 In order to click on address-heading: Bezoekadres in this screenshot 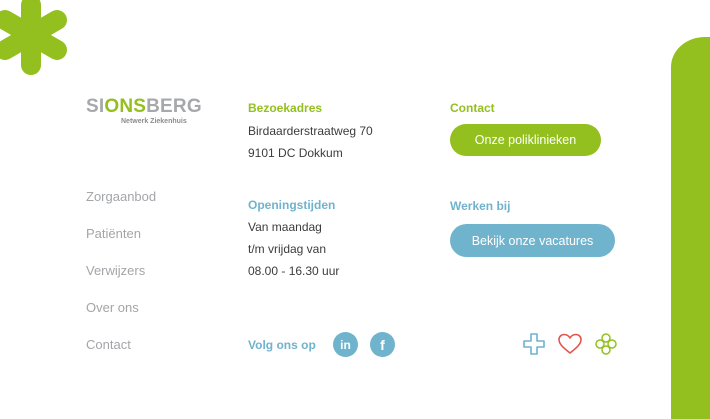, I will do `click(285, 108)`.